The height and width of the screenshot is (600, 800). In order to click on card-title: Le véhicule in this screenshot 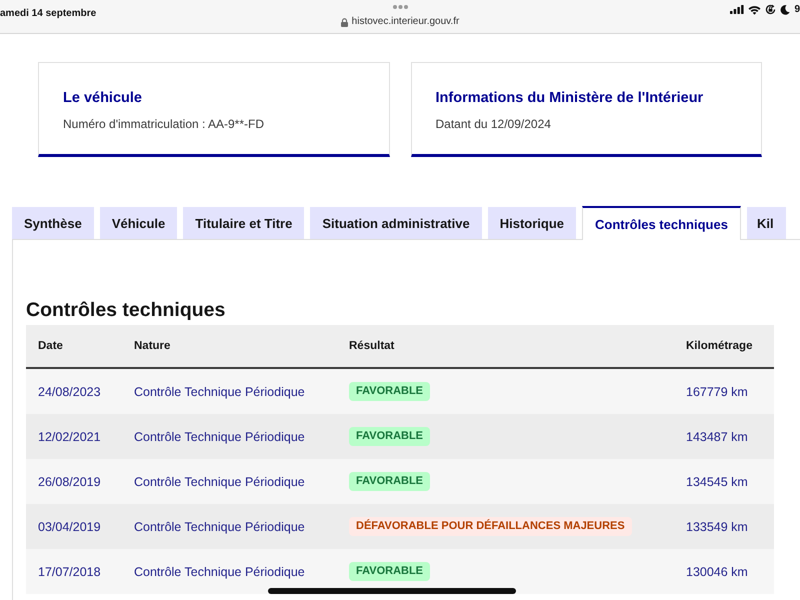, I will do `click(103, 98)`.